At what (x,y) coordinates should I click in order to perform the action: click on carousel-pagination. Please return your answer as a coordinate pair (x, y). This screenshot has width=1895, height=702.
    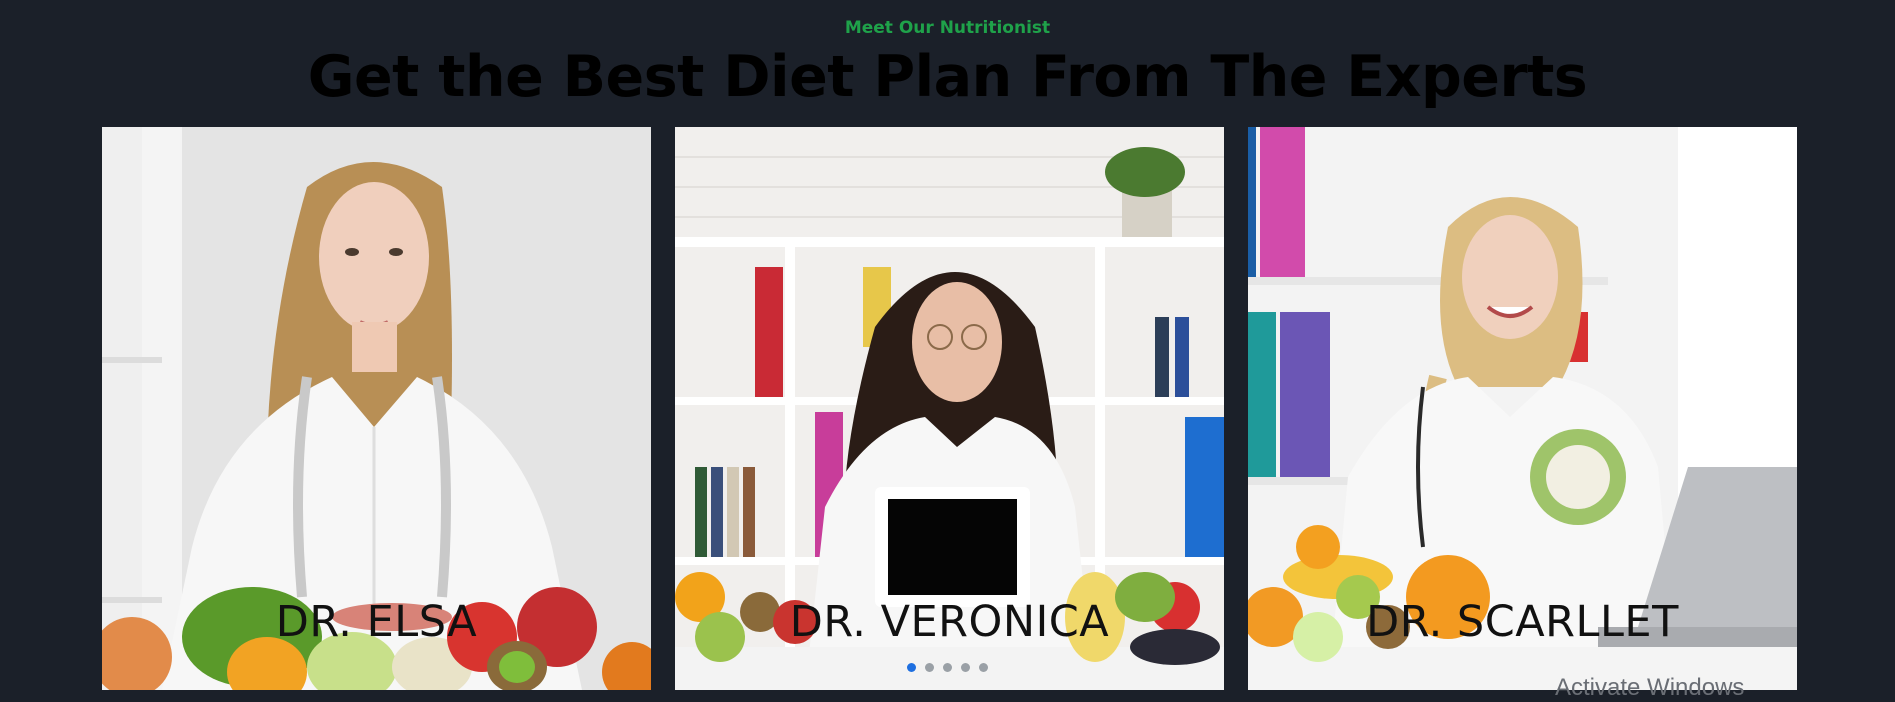
    Looking at the image, I should click on (947, 667).